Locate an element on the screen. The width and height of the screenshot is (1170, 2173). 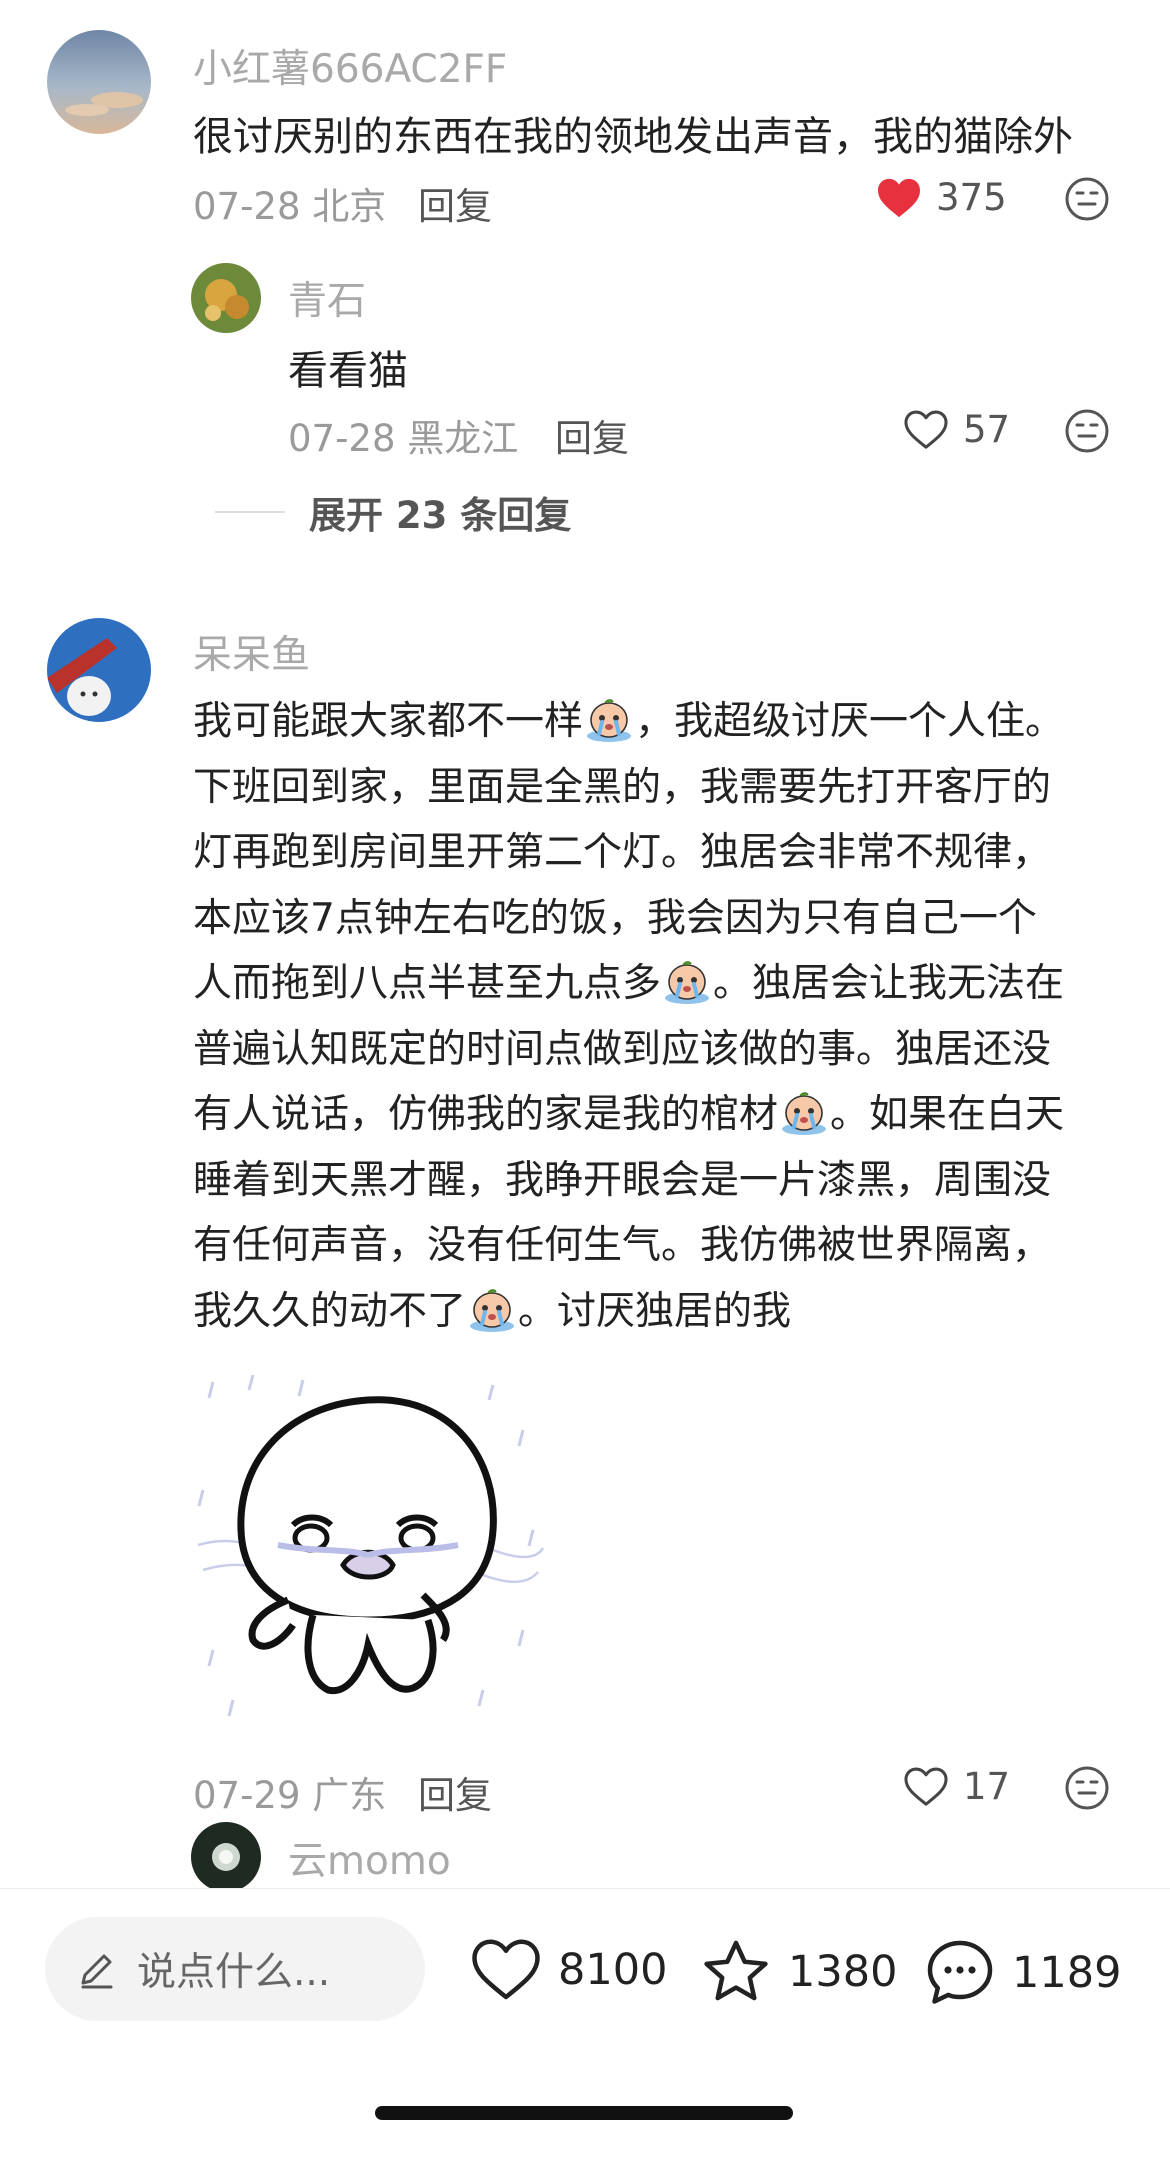
comment-text: 很讨厌别的东西在我的领地发出声音，我的猫除外 is located at coordinates (633, 137).